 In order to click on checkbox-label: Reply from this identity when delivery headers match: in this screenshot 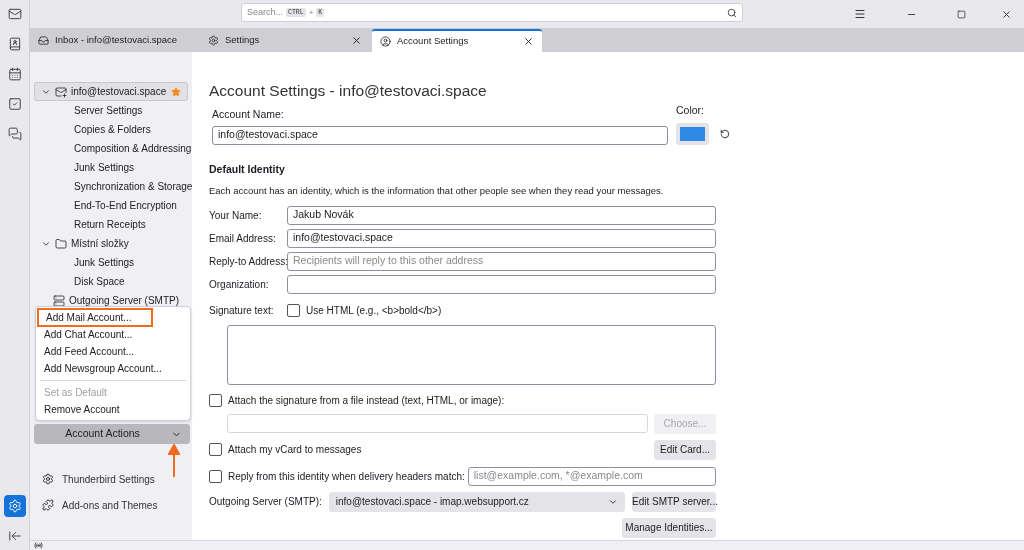, I will do `click(346, 476)`.